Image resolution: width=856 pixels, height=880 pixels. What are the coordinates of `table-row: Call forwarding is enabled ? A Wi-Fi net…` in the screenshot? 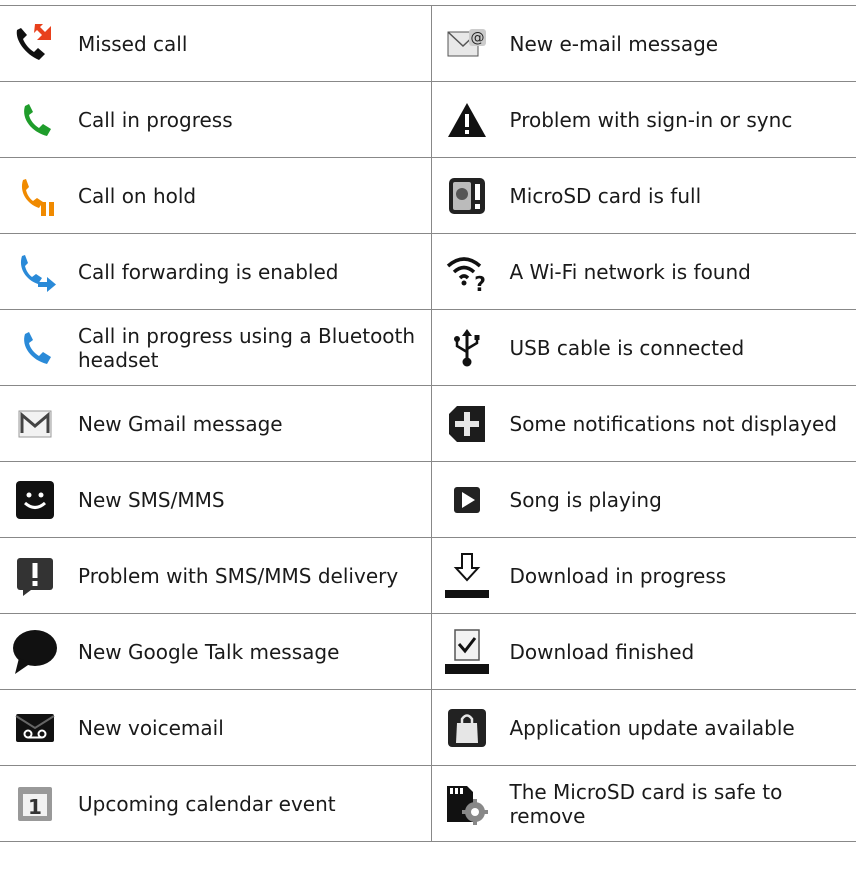 It's located at (428, 271).